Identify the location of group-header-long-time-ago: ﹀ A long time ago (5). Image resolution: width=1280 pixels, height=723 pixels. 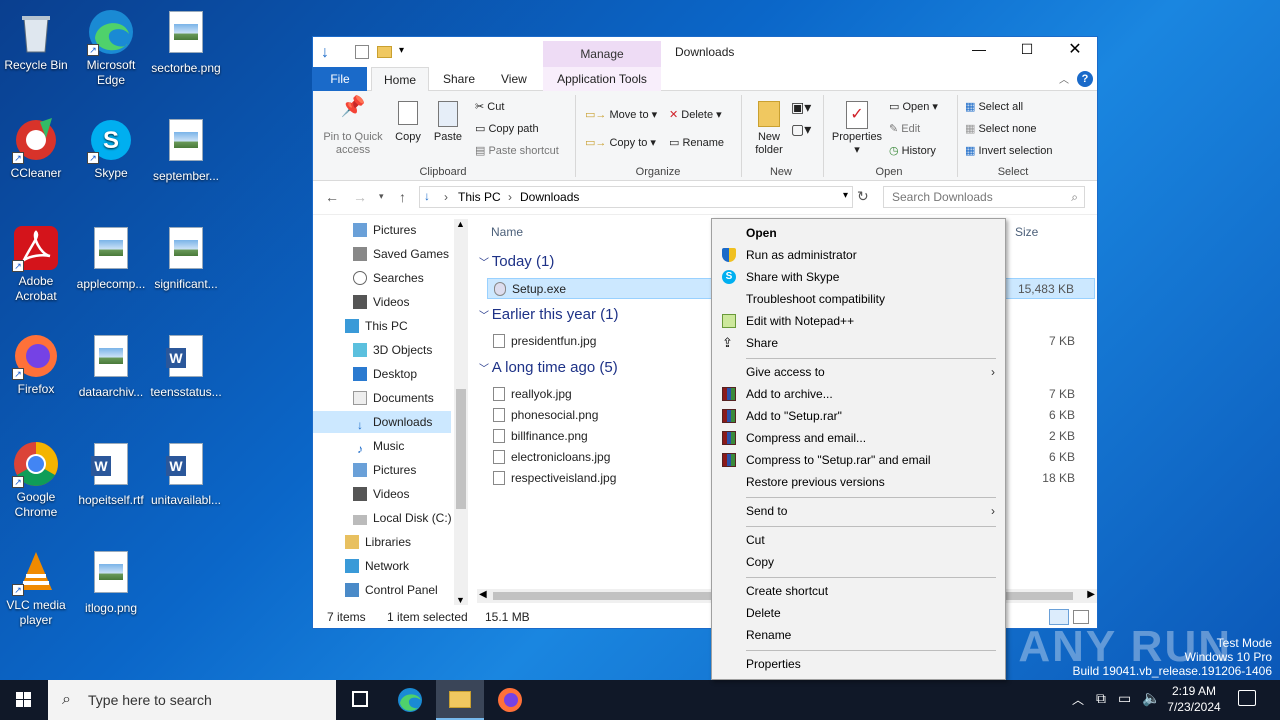
(548, 367).